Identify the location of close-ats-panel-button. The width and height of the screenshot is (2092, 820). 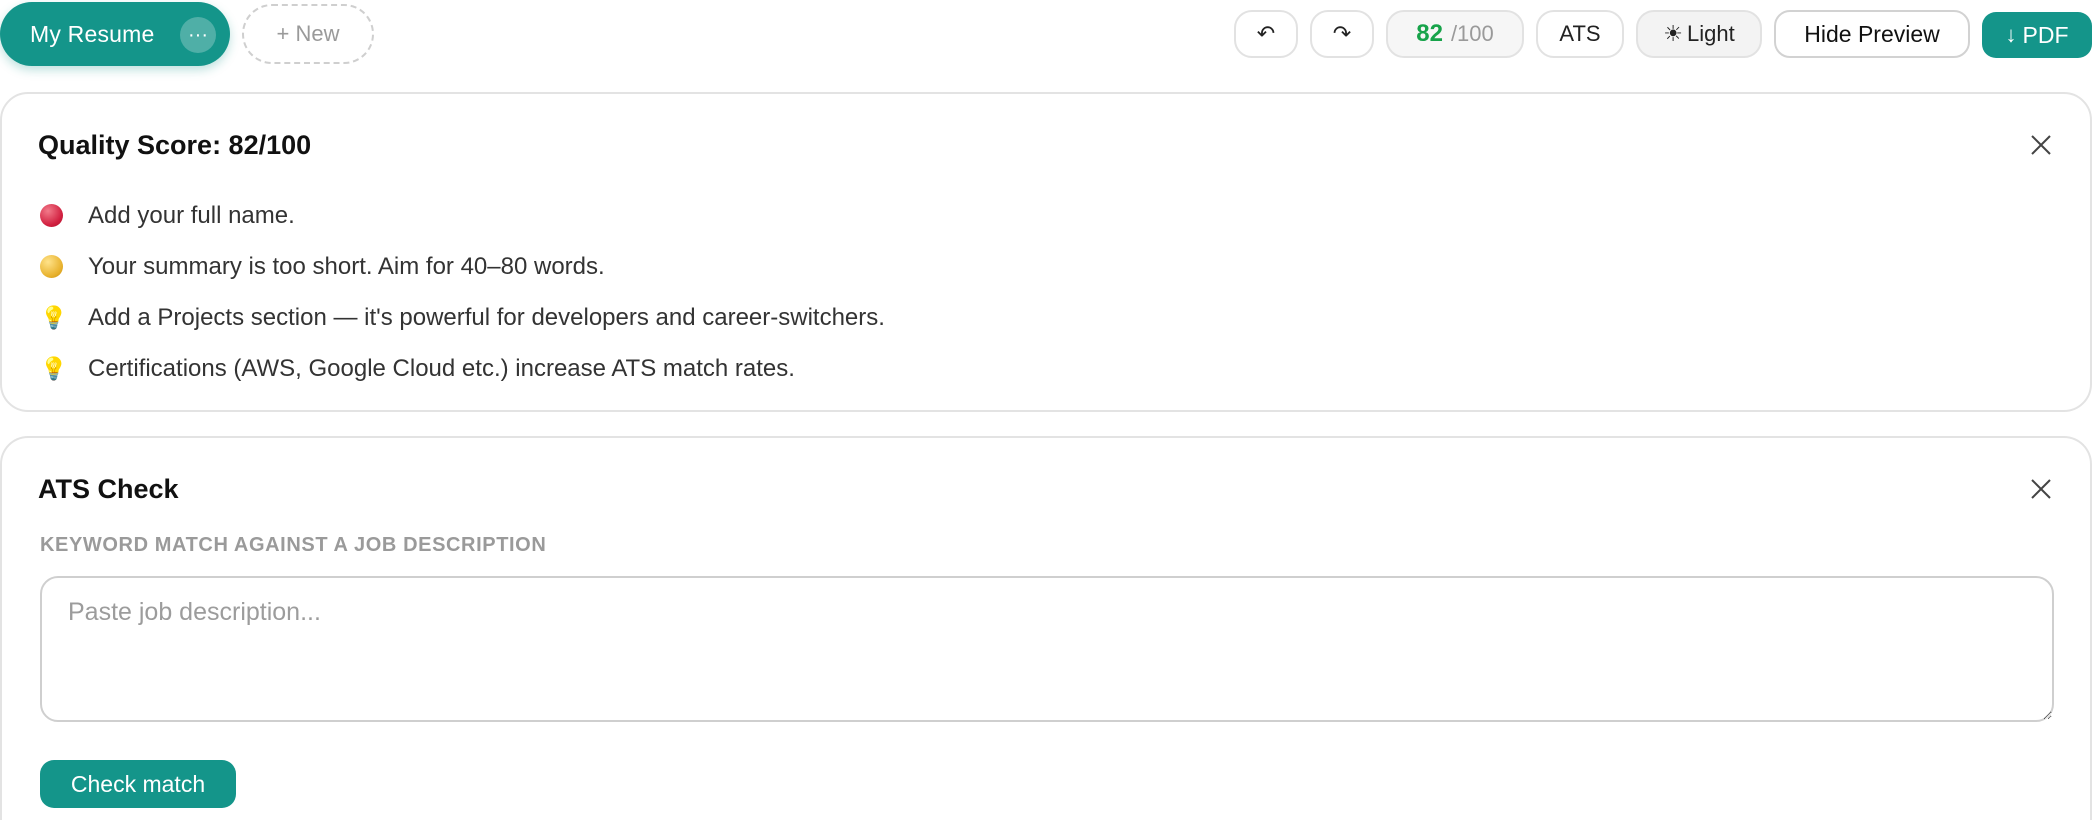
(2041, 489).